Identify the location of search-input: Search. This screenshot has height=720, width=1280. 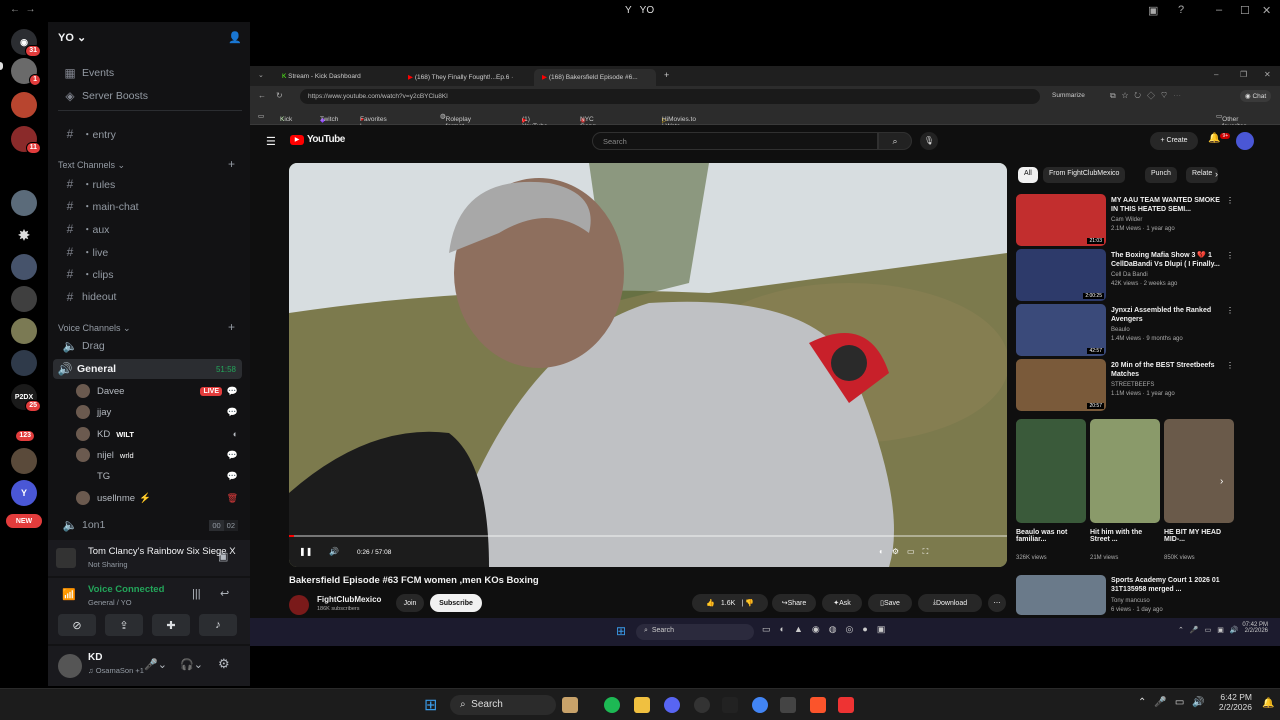
(735, 141).